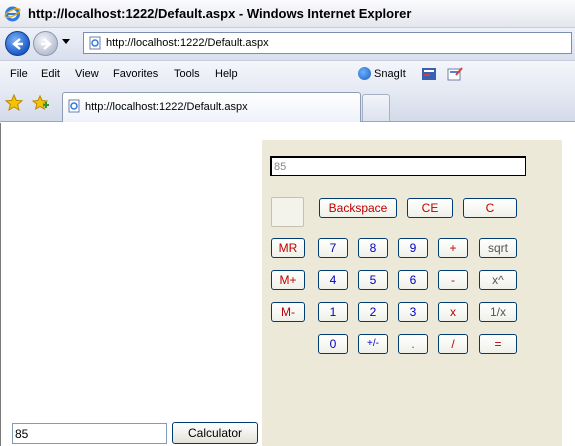 This screenshot has height=446, width=575. Describe the element at coordinates (413, 280) in the screenshot. I see `digit-6-button: 6` at that location.